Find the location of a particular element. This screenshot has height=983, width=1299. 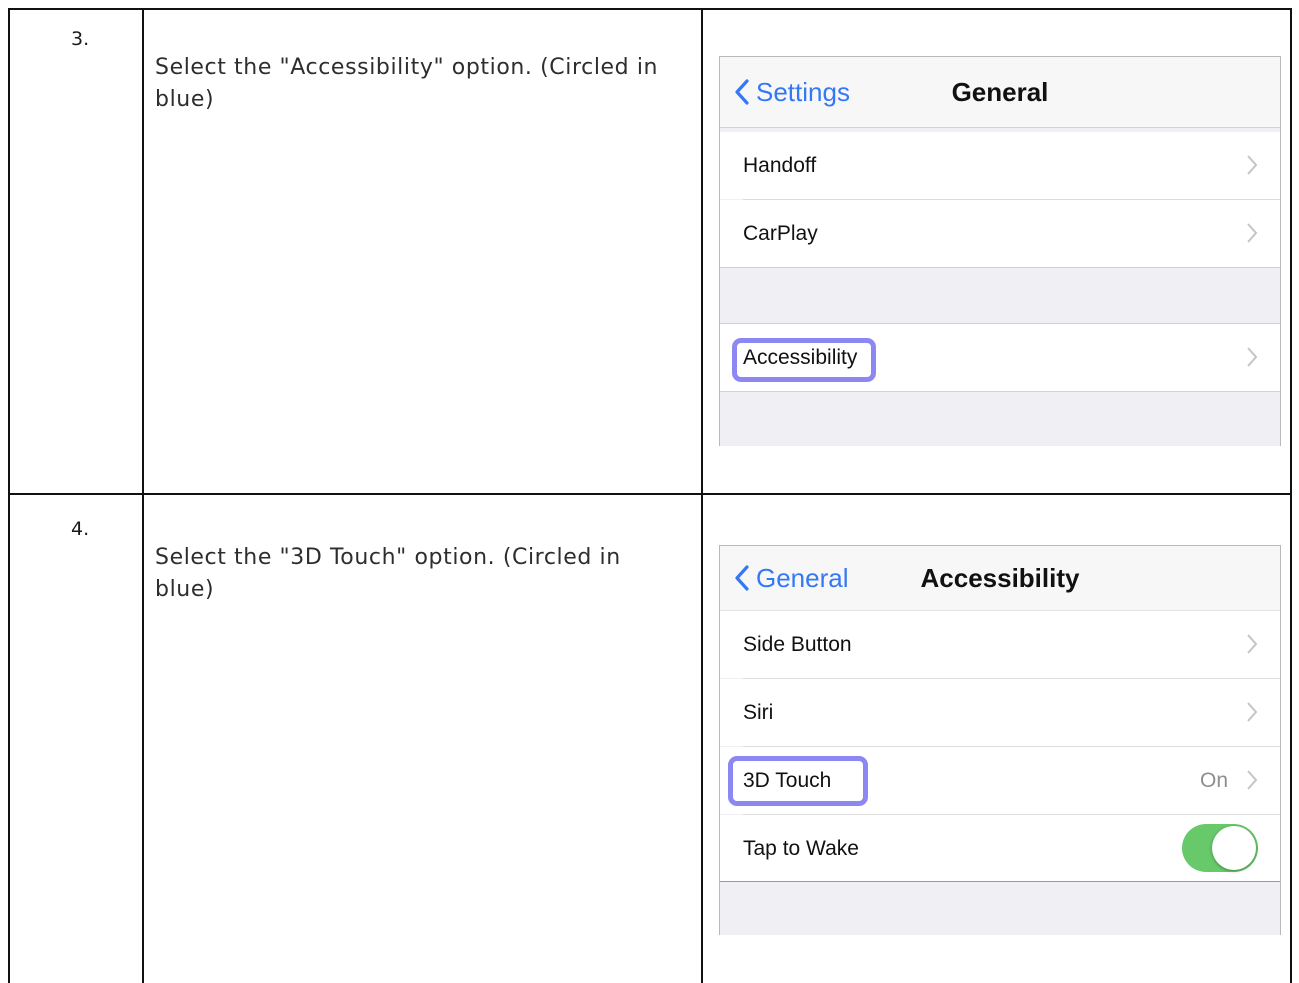

nav-title: General is located at coordinates (1000, 91).